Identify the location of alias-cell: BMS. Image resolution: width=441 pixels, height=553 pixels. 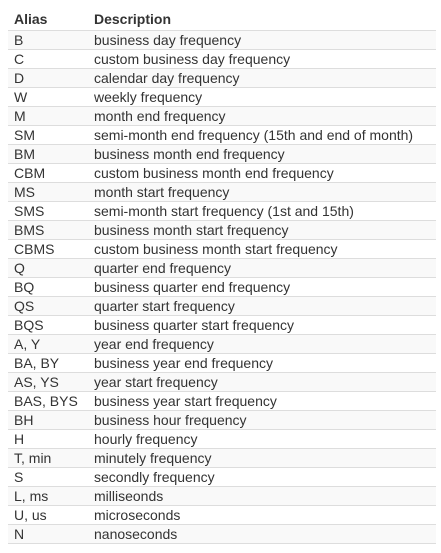
(48, 230).